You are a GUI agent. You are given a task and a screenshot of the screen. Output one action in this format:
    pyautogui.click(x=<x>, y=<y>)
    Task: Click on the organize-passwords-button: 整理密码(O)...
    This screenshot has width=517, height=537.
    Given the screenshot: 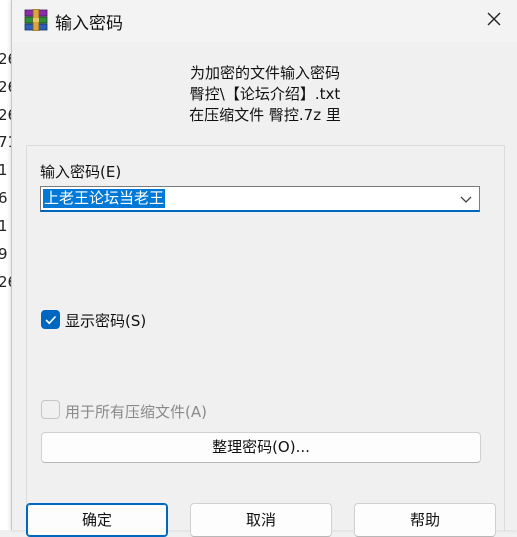 What is the action you would take?
    pyautogui.click(x=261, y=447)
    